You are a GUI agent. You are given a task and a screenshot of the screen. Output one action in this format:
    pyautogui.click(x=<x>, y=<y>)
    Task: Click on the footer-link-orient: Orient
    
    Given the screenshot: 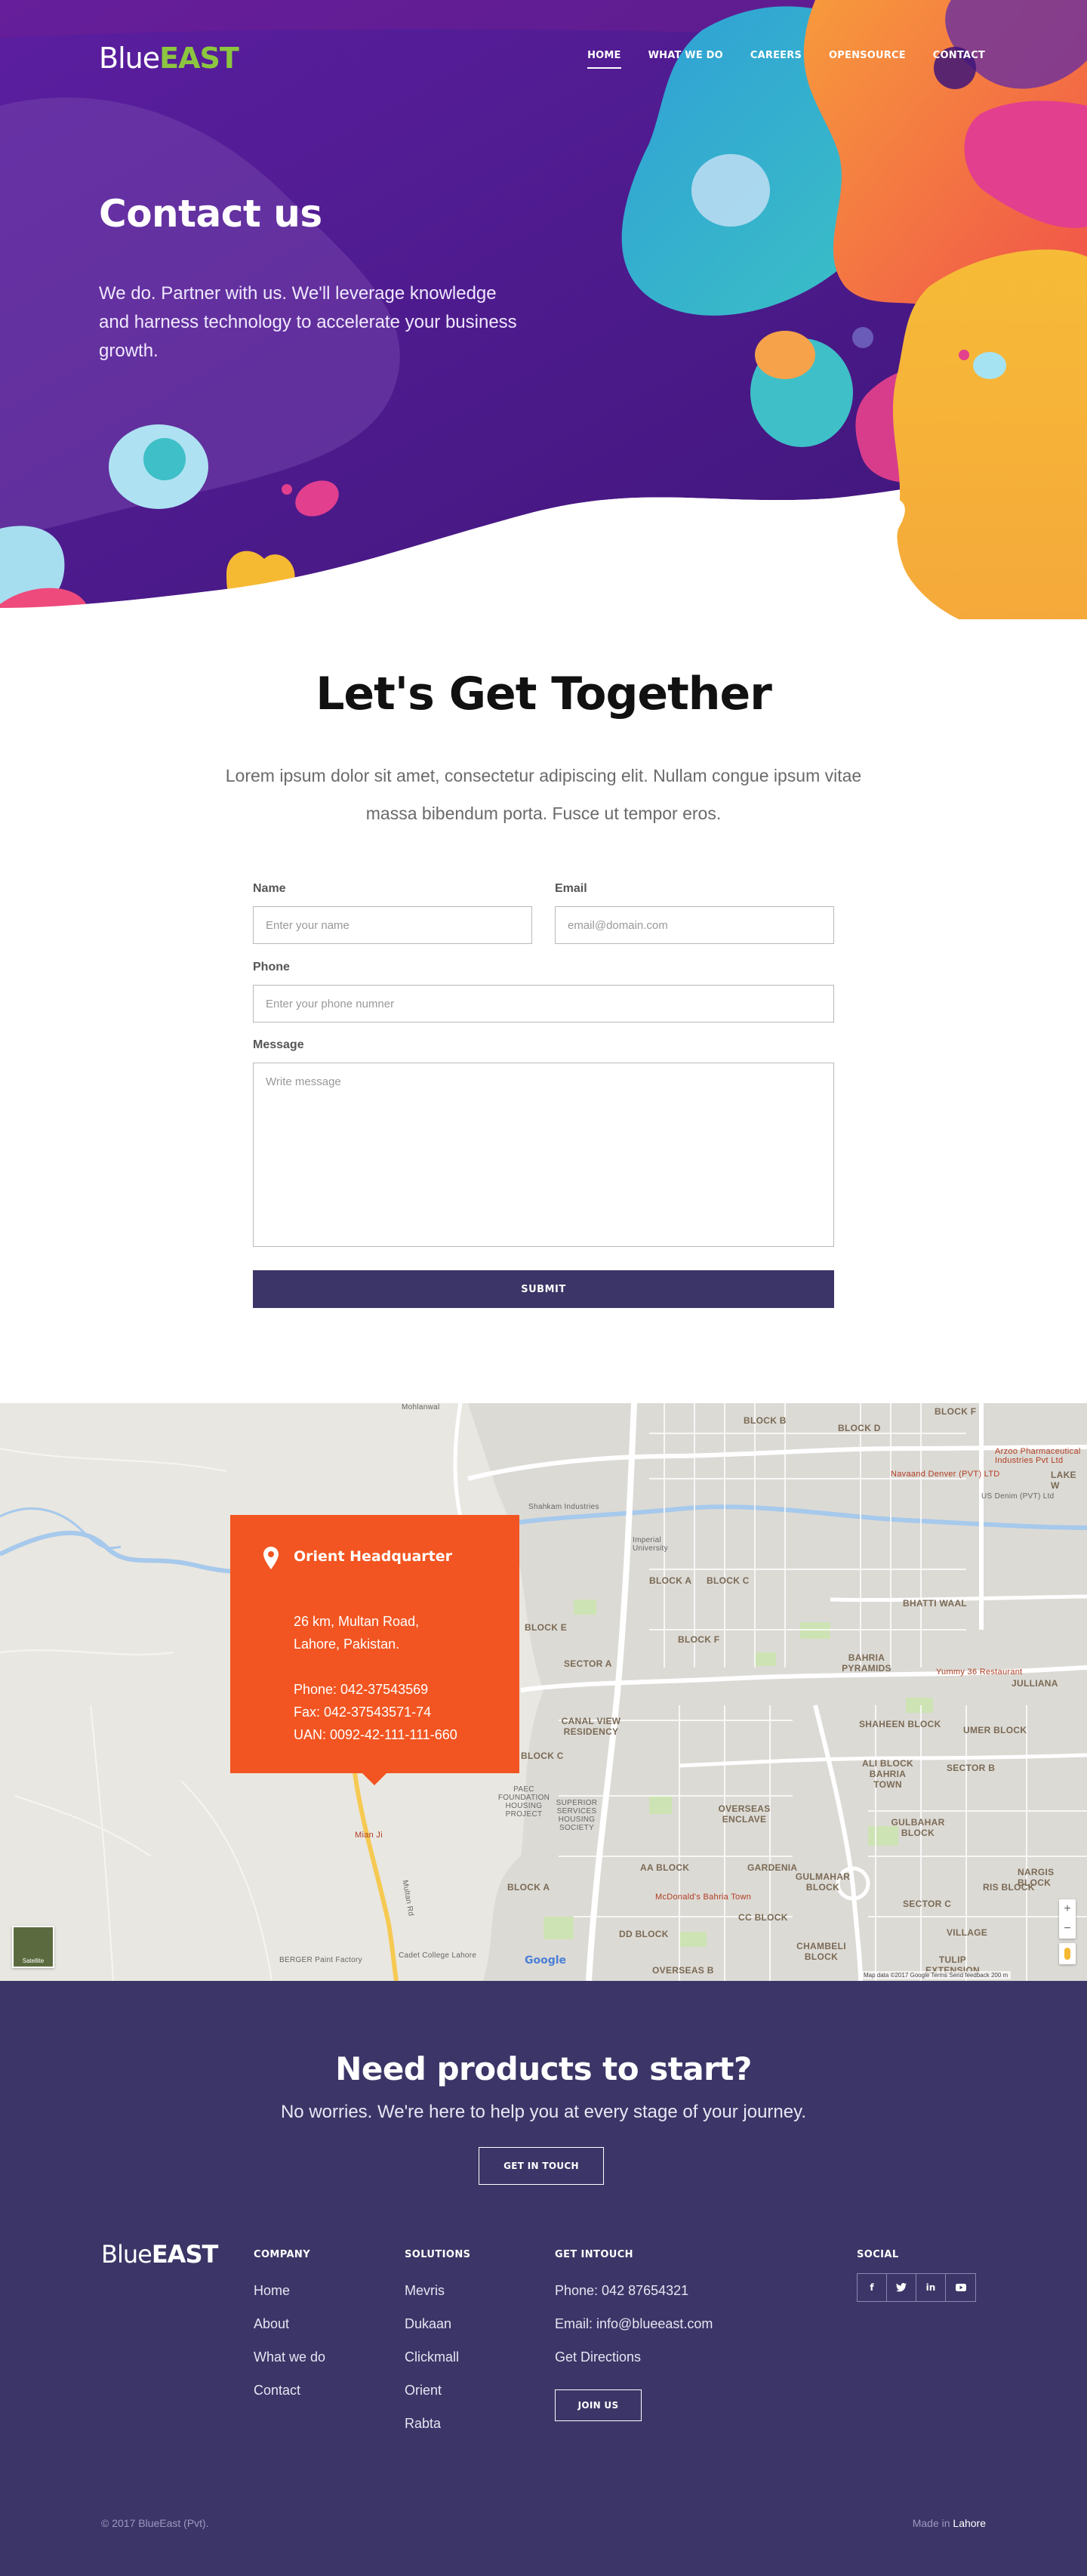 What is the action you would take?
    pyautogui.click(x=438, y=2390)
    